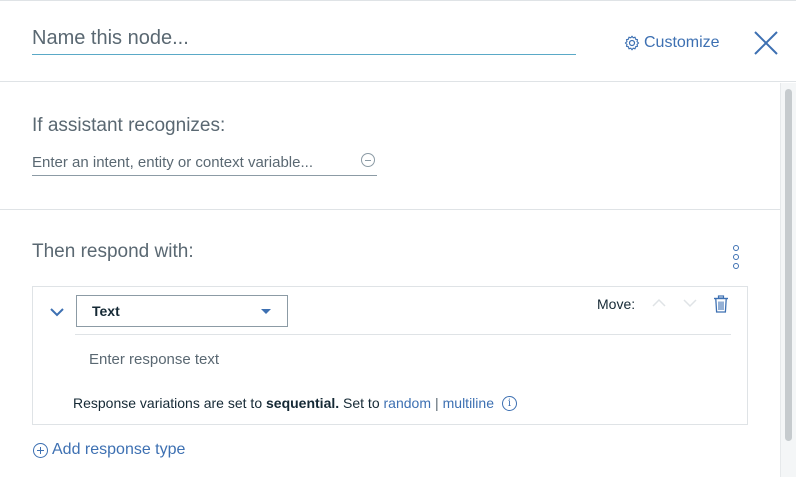 The width and height of the screenshot is (796, 477). What do you see at coordinates (468, 403) in the screenshot?
I see `multiline-link: multiline` at bounding box center [468, 403].